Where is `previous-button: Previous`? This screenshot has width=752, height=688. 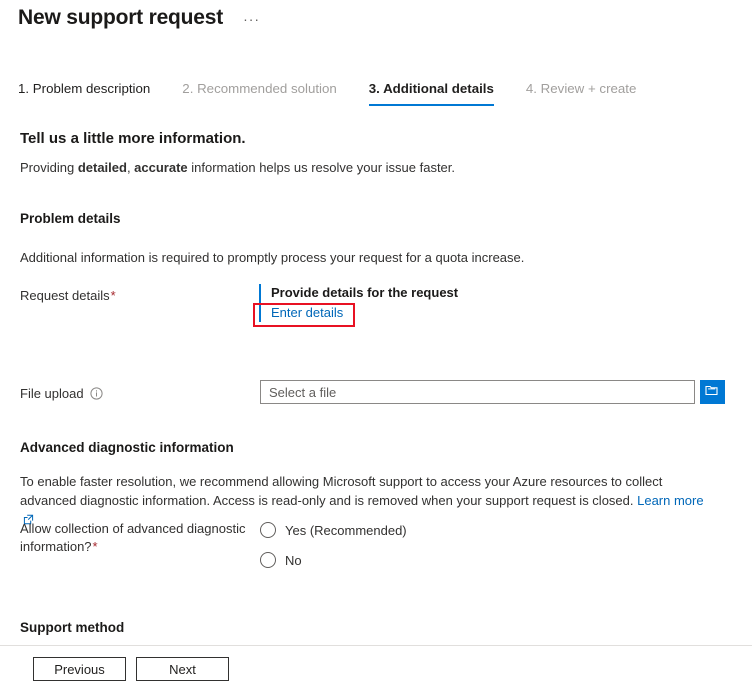 previous-button: Previous is located at coordinates (79, 669).